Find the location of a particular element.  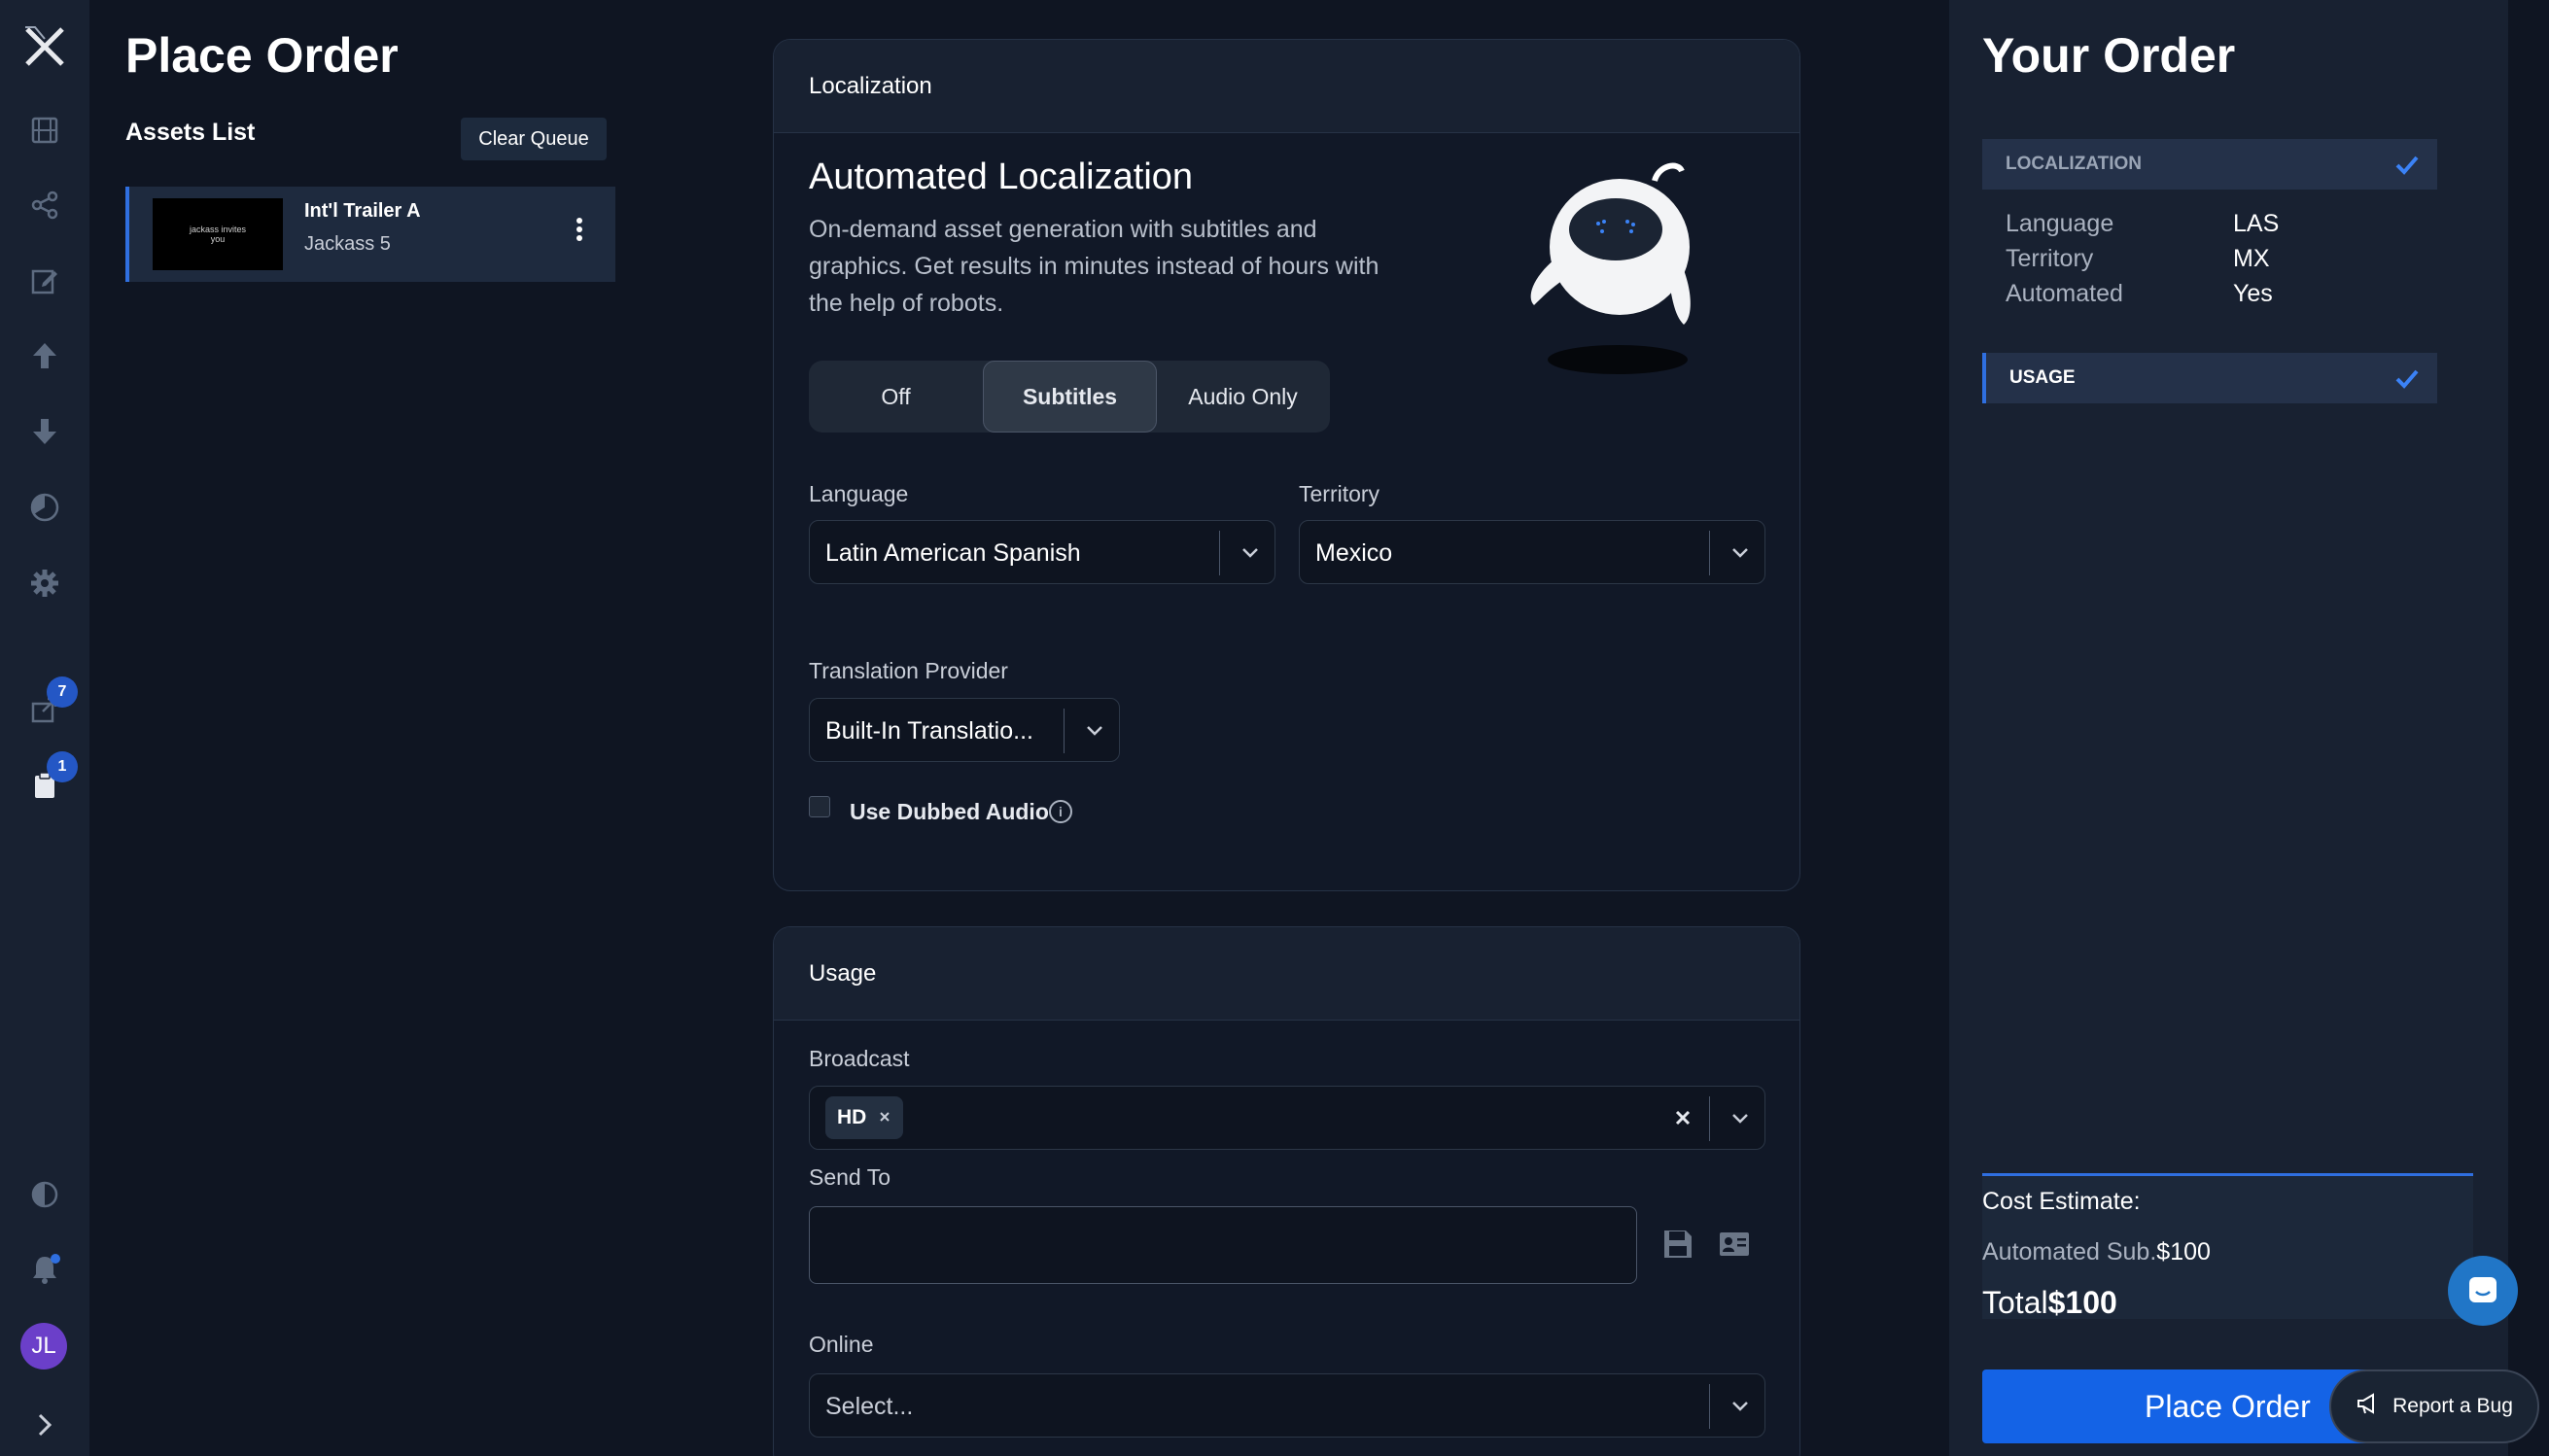

report-bug-label: Report a Bug is located at coordinates (2452, 1406).